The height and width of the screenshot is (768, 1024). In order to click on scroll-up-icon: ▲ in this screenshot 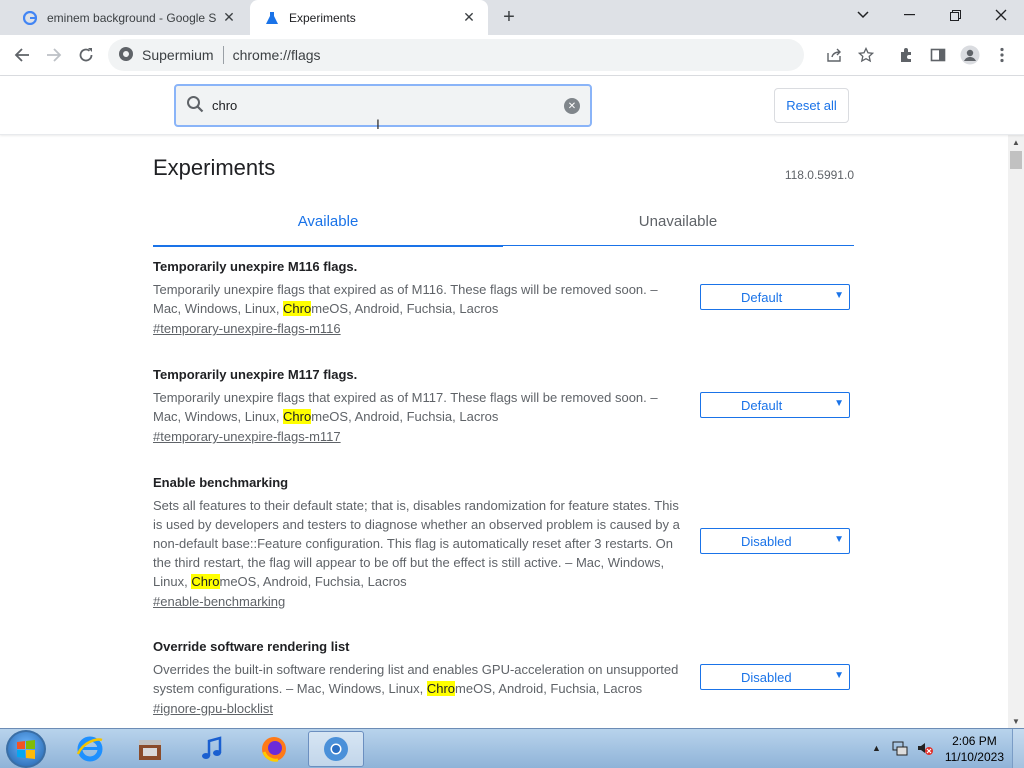, I will do `click(1016, 142)`.